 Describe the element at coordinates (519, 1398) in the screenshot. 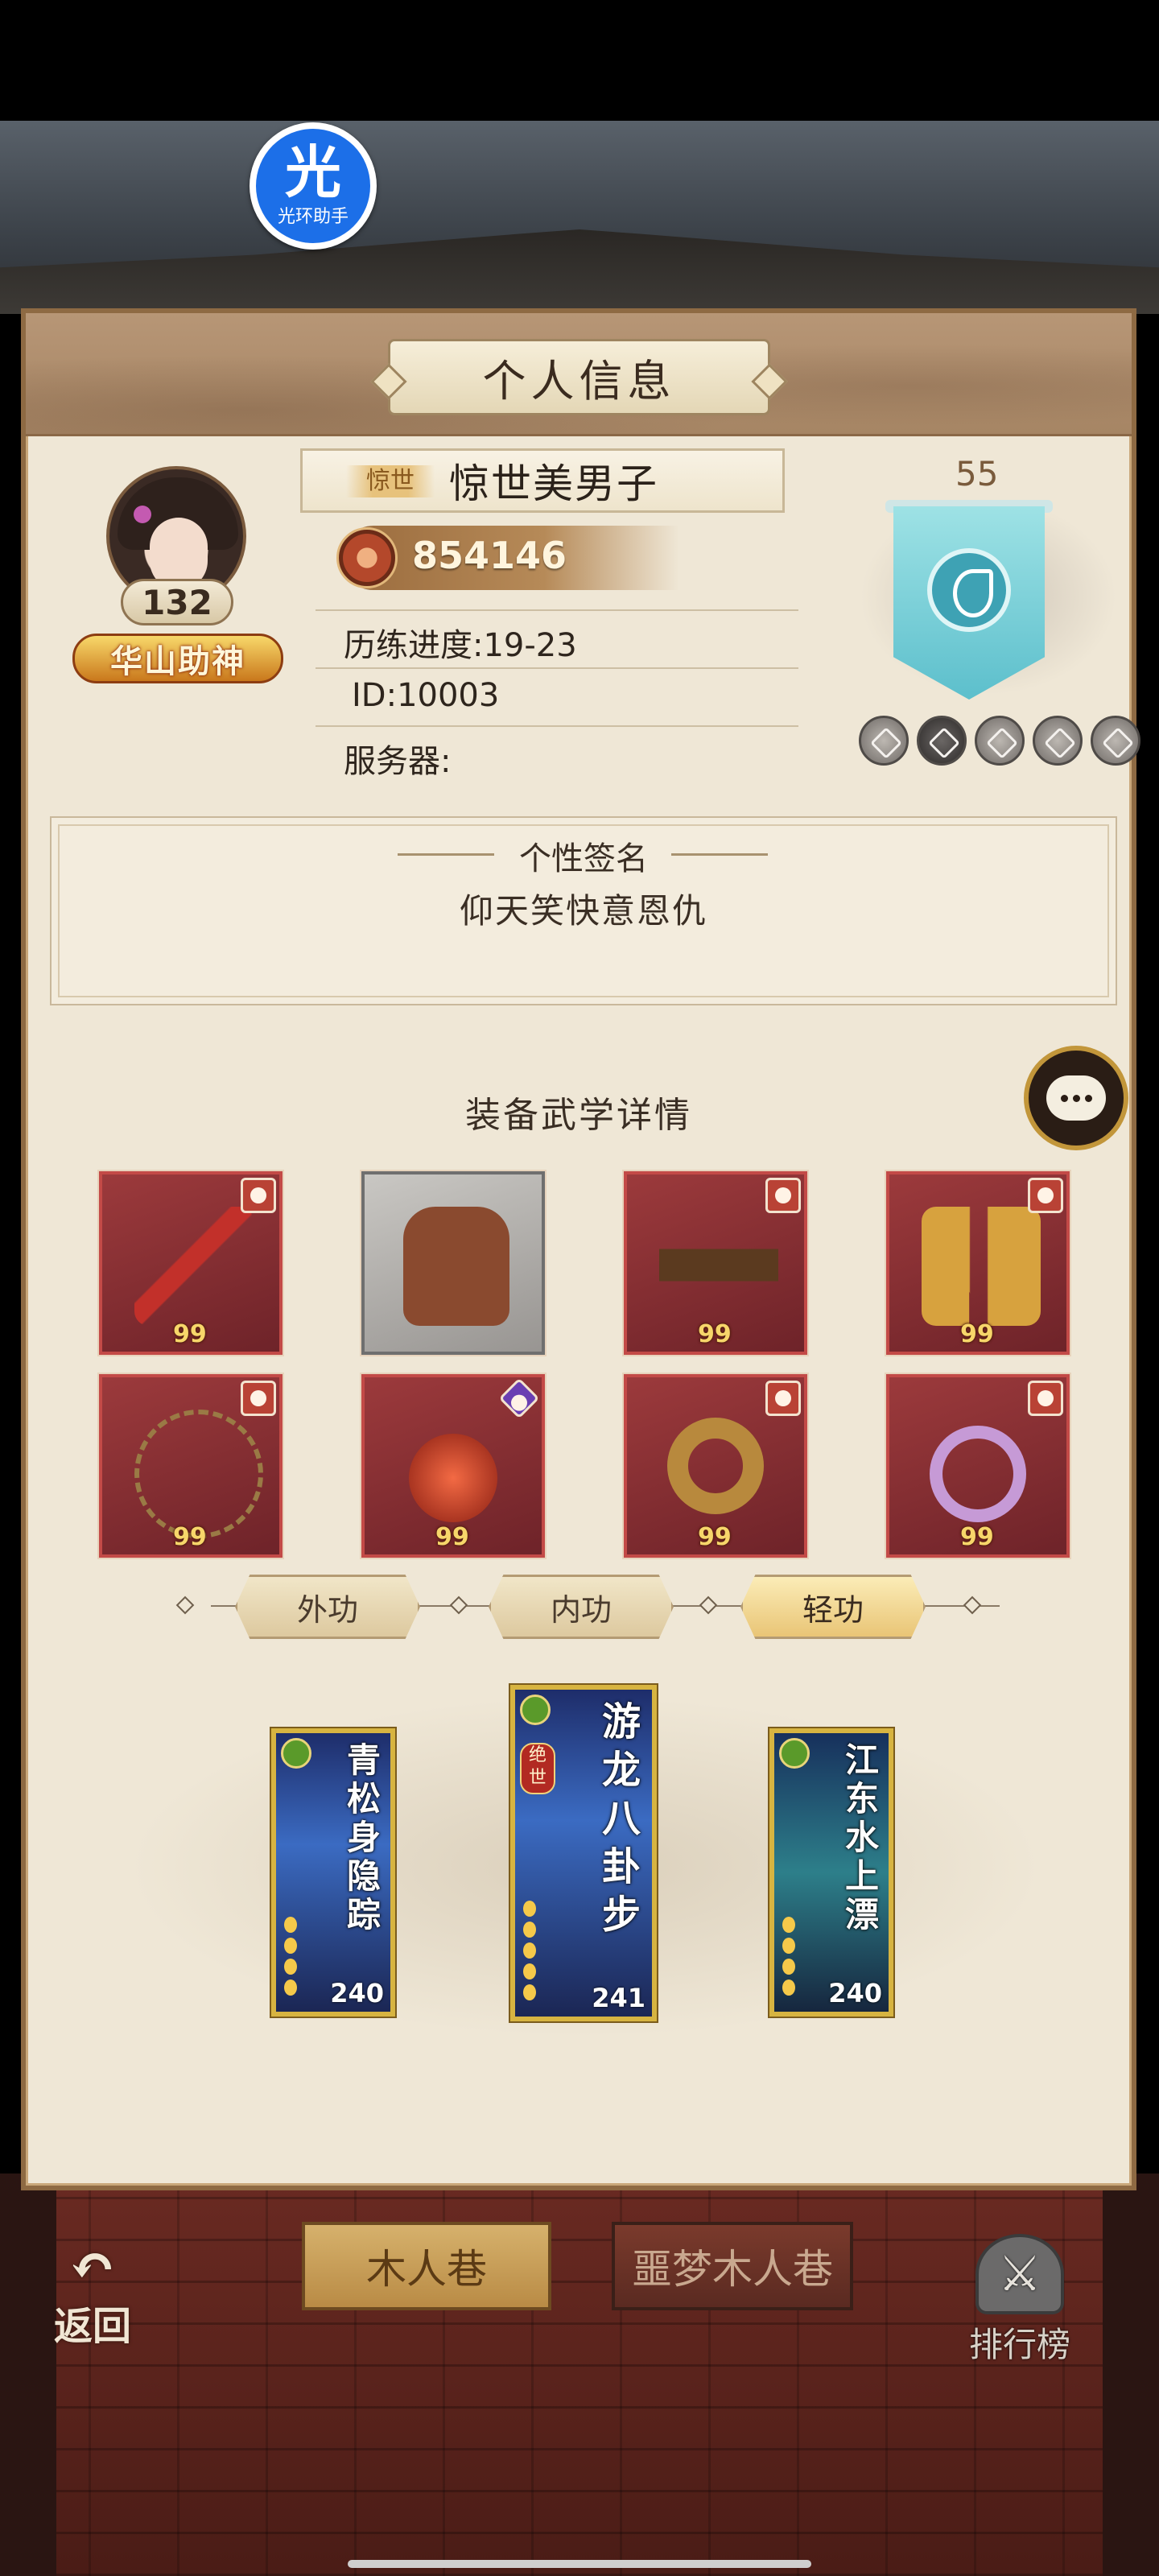

I see `purple-quality-icon` at that location.